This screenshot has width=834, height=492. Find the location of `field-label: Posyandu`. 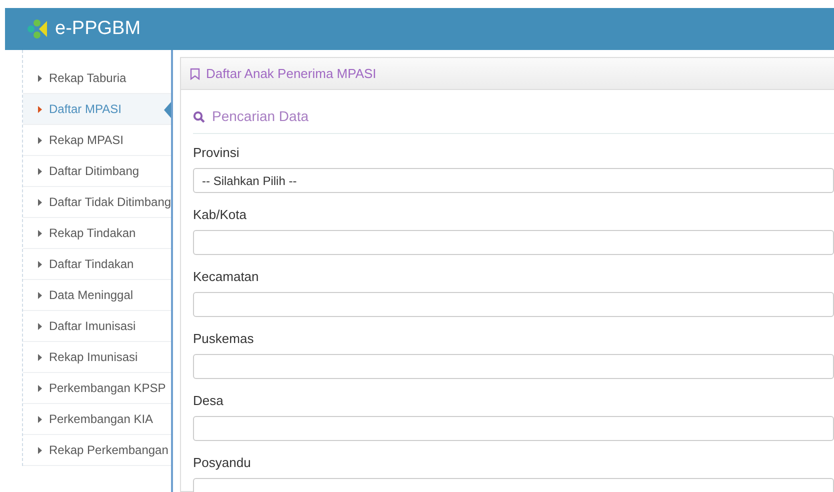

field-label: Posyandu is located at coordinates (222, 463).